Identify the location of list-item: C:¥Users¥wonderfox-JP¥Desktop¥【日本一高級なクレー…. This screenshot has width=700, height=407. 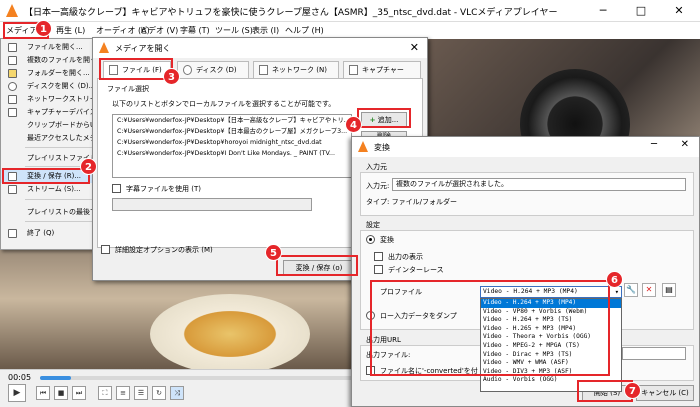
(232, 120).